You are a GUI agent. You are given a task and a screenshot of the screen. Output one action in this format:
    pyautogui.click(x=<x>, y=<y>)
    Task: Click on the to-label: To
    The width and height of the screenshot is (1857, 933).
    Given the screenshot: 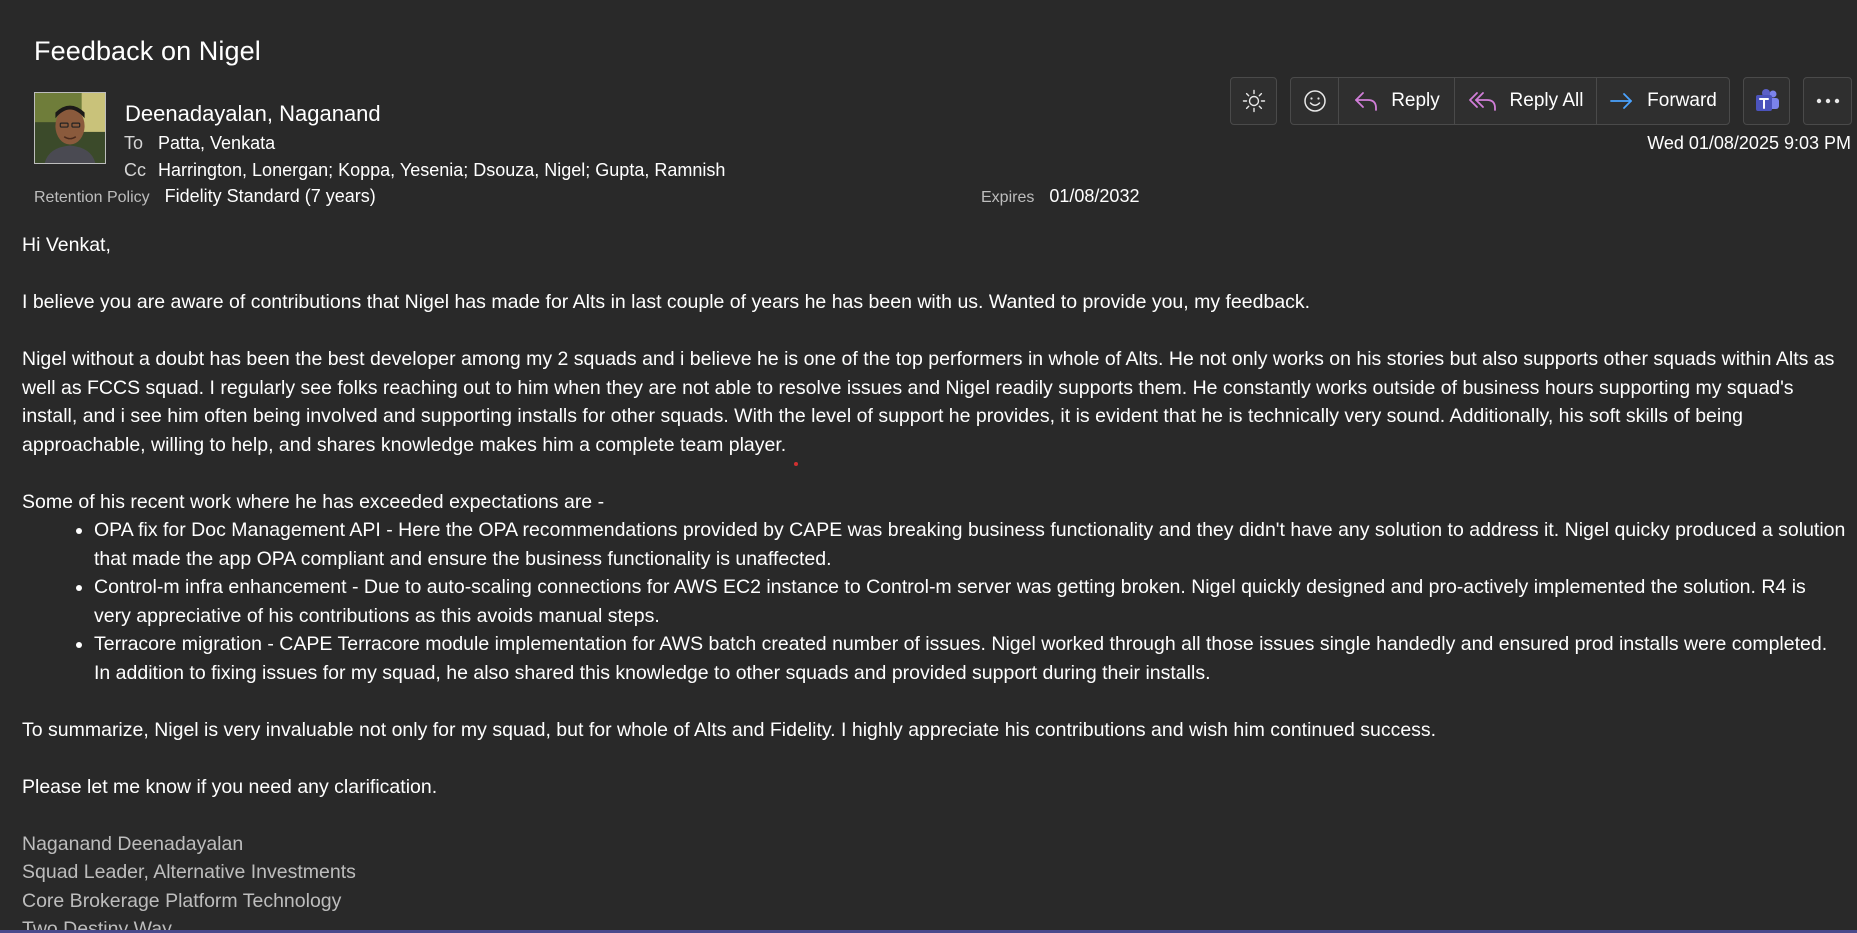 What is the action you would take?
    pyautogui.click(x=134, y=143)
    